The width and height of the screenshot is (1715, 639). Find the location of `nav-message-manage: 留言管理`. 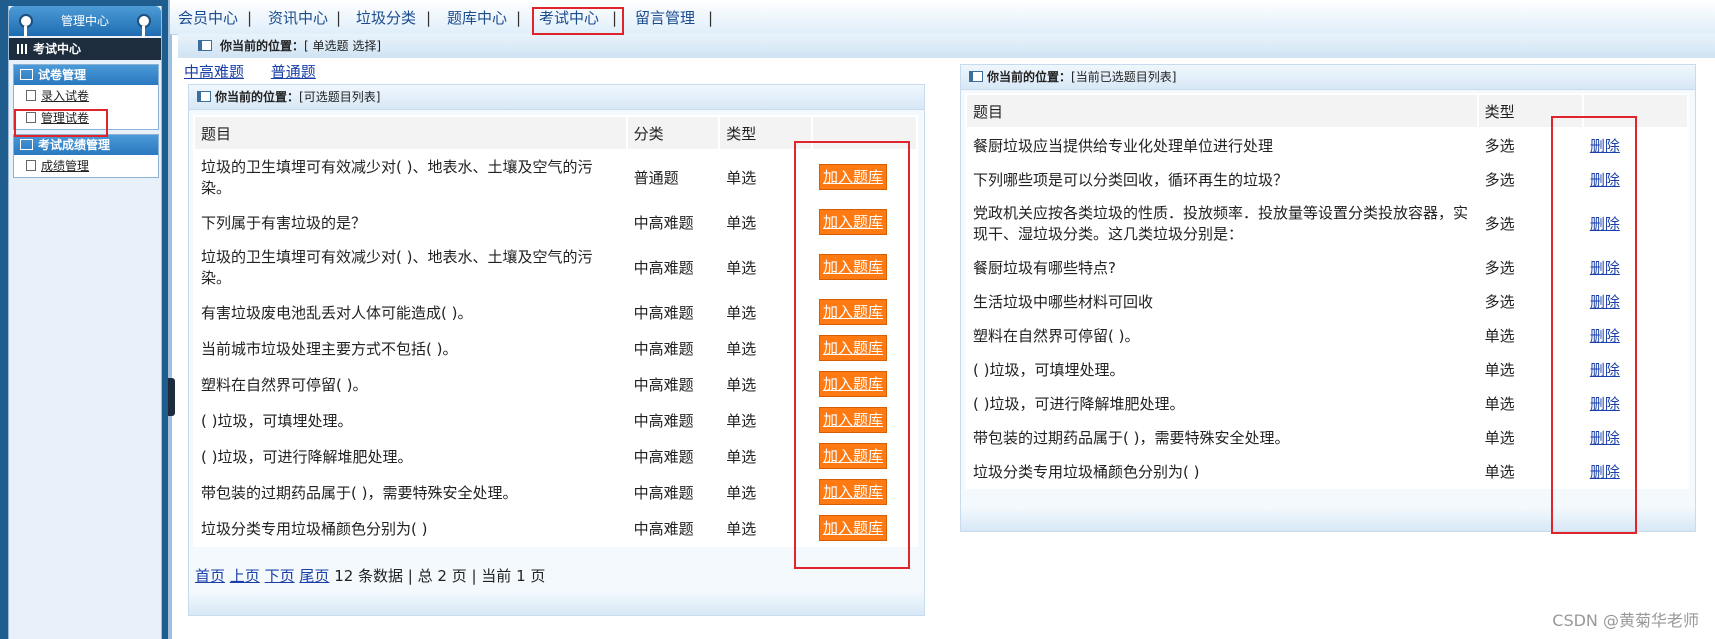

nav-message-manage: 留言管理 is located at coordinates (665, 18).